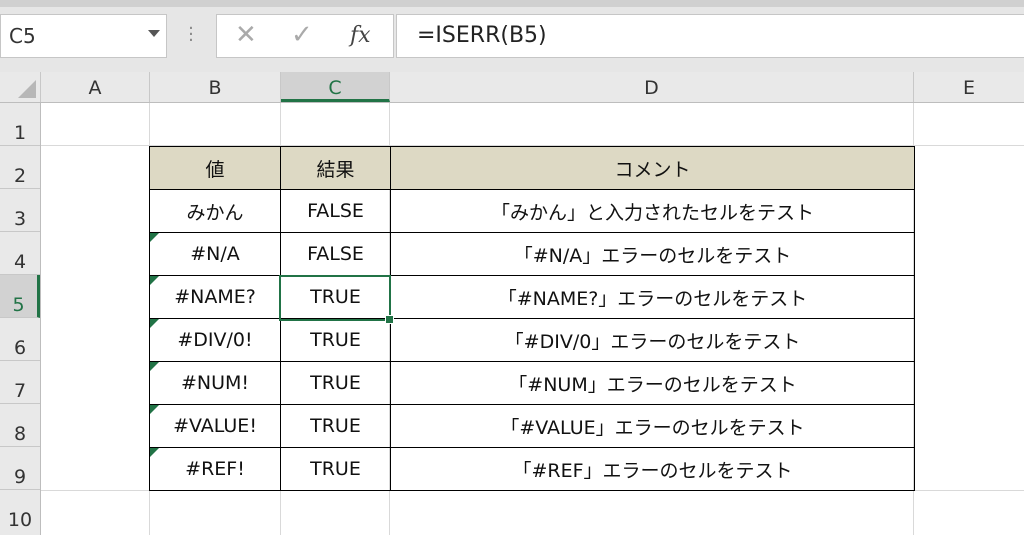 The image size is (1024, 550). I want to click on cell-c3: FALSE, so click(335, 211).